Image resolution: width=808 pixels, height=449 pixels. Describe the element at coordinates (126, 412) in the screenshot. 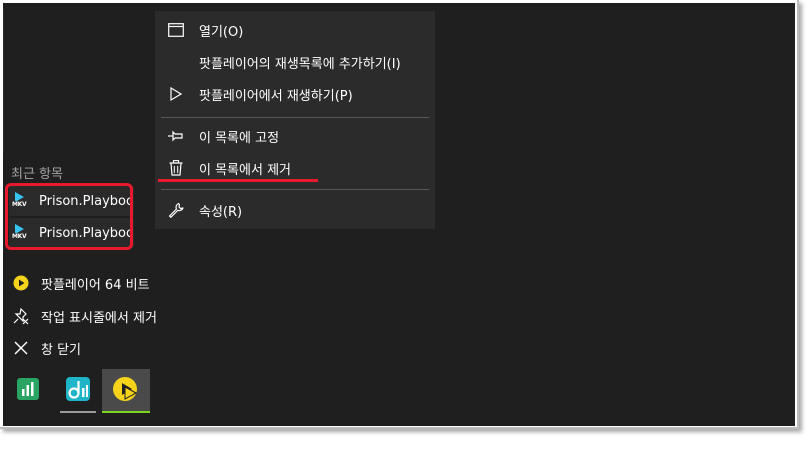

I see `active-indicator` at that location.